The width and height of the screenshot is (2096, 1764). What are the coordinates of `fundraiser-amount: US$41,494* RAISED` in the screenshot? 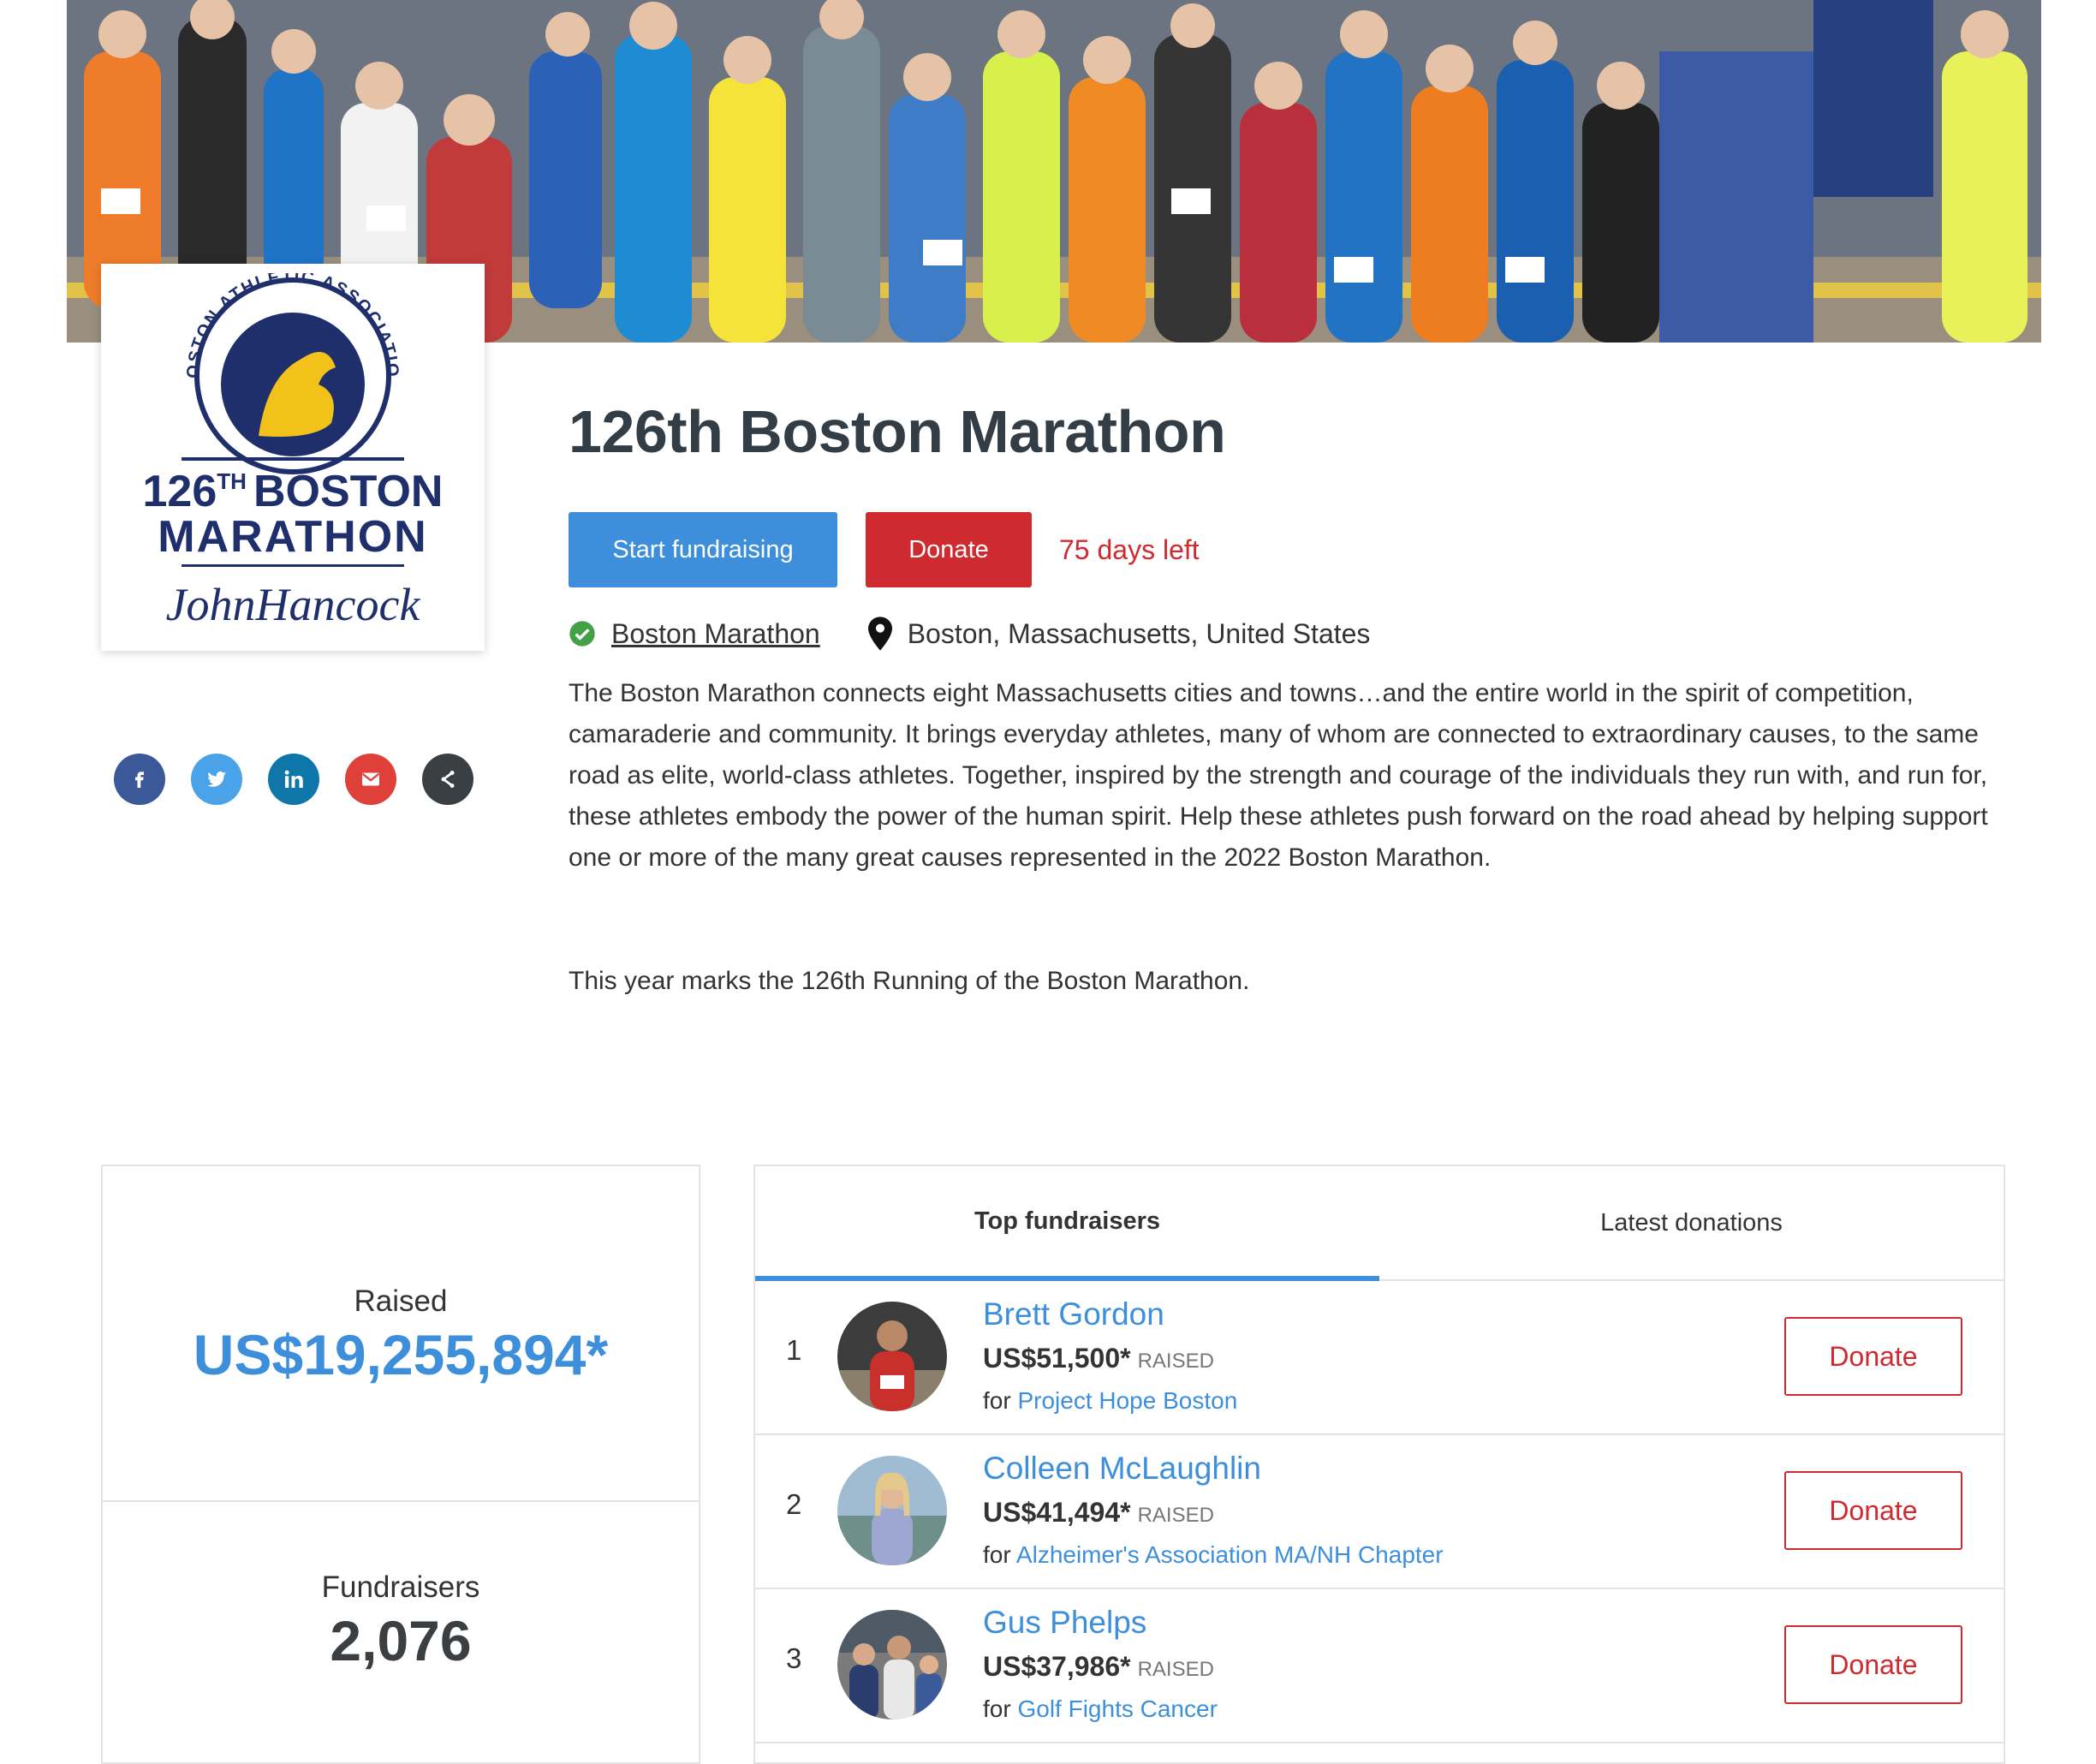 It's located at (1098, 1513).